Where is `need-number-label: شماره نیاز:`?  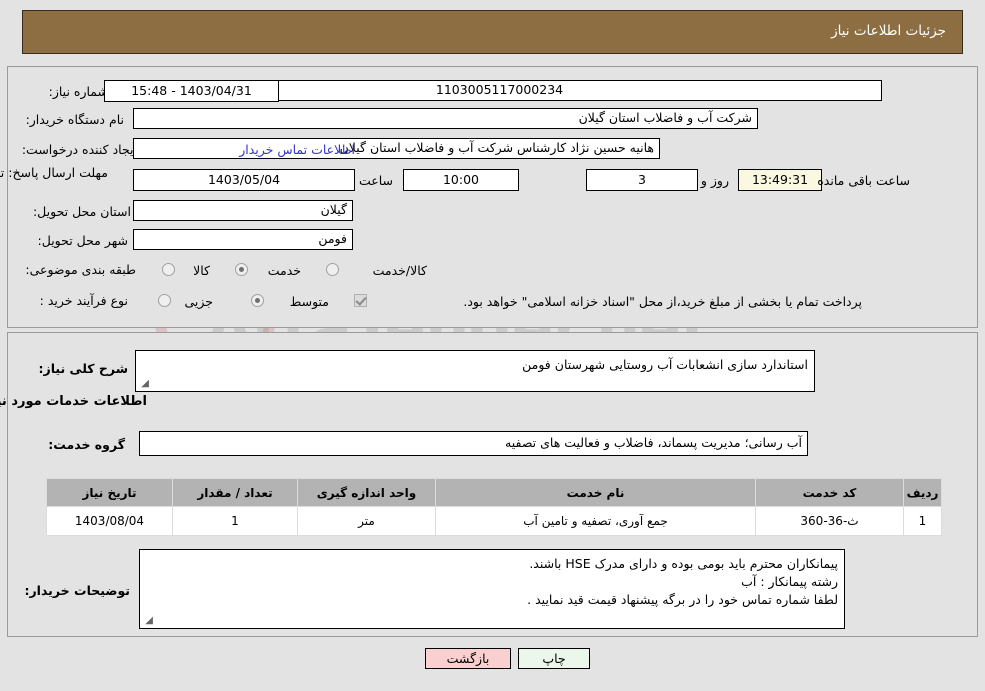
need-number-label: شماره نیاز: is located at coordinates (78, 91).